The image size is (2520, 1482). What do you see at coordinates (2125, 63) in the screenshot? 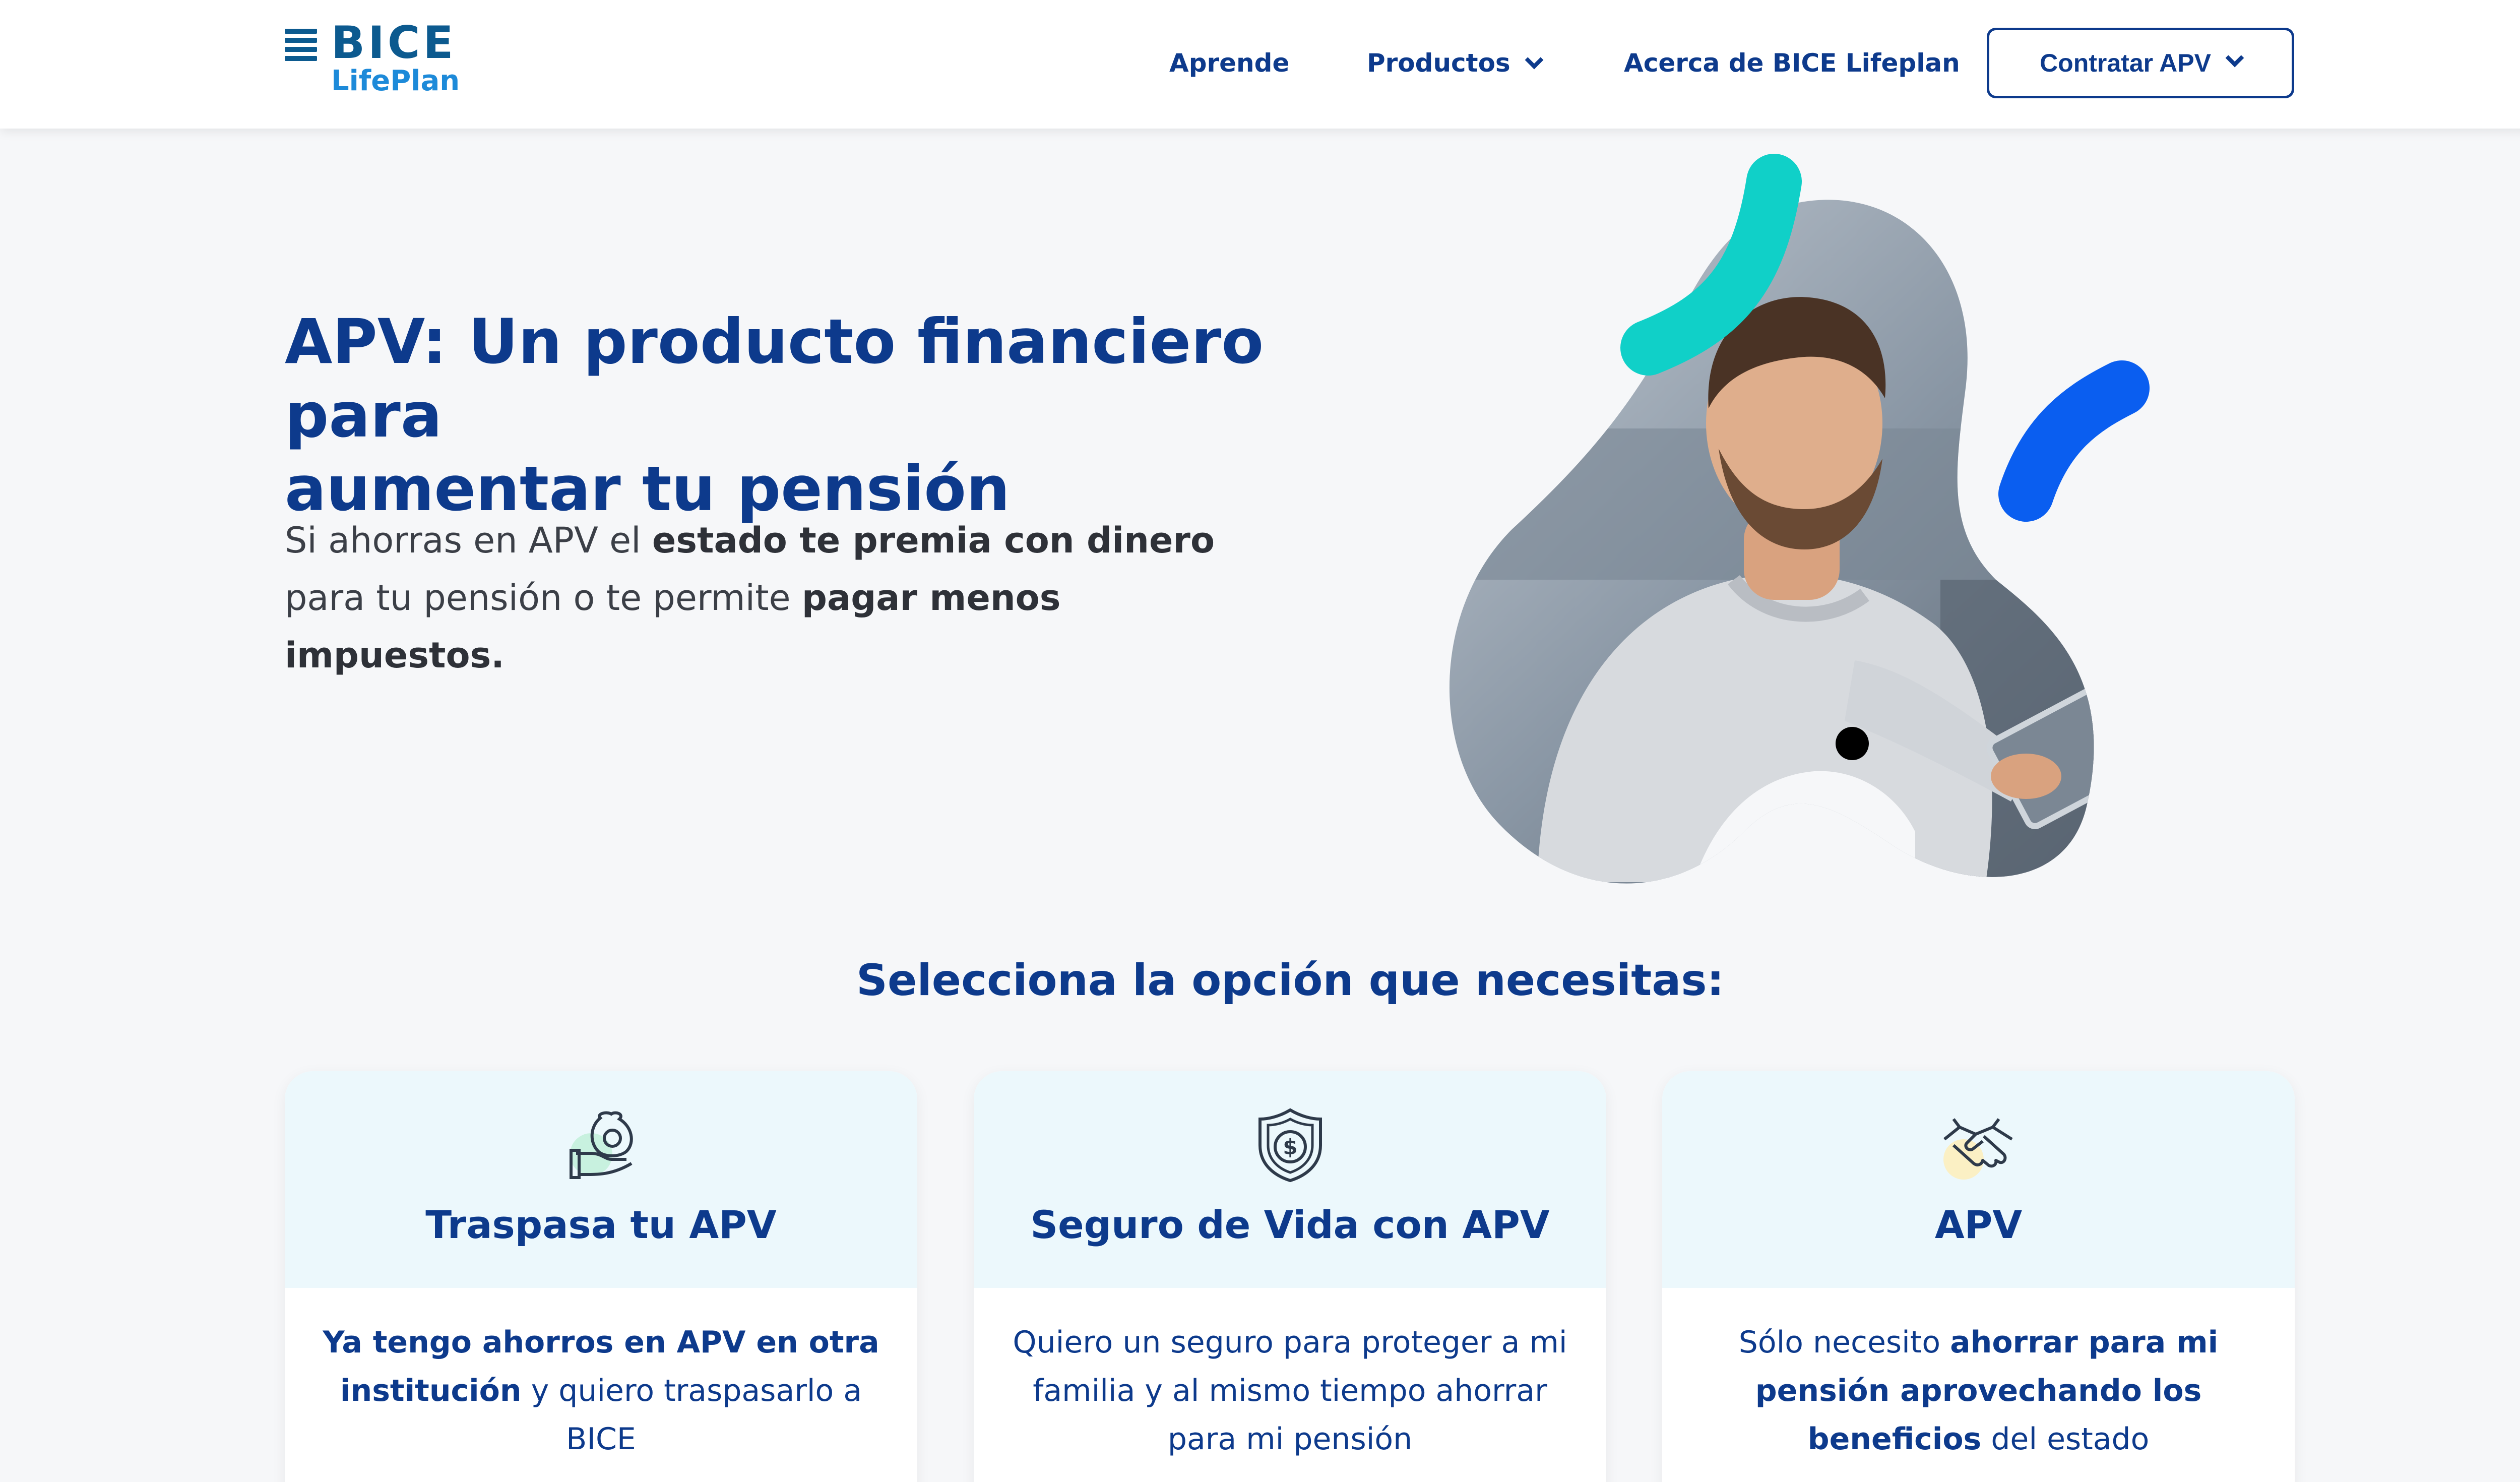
I see `contratar-apv-label: Contratar APV` at bounding box center [2125, 63].